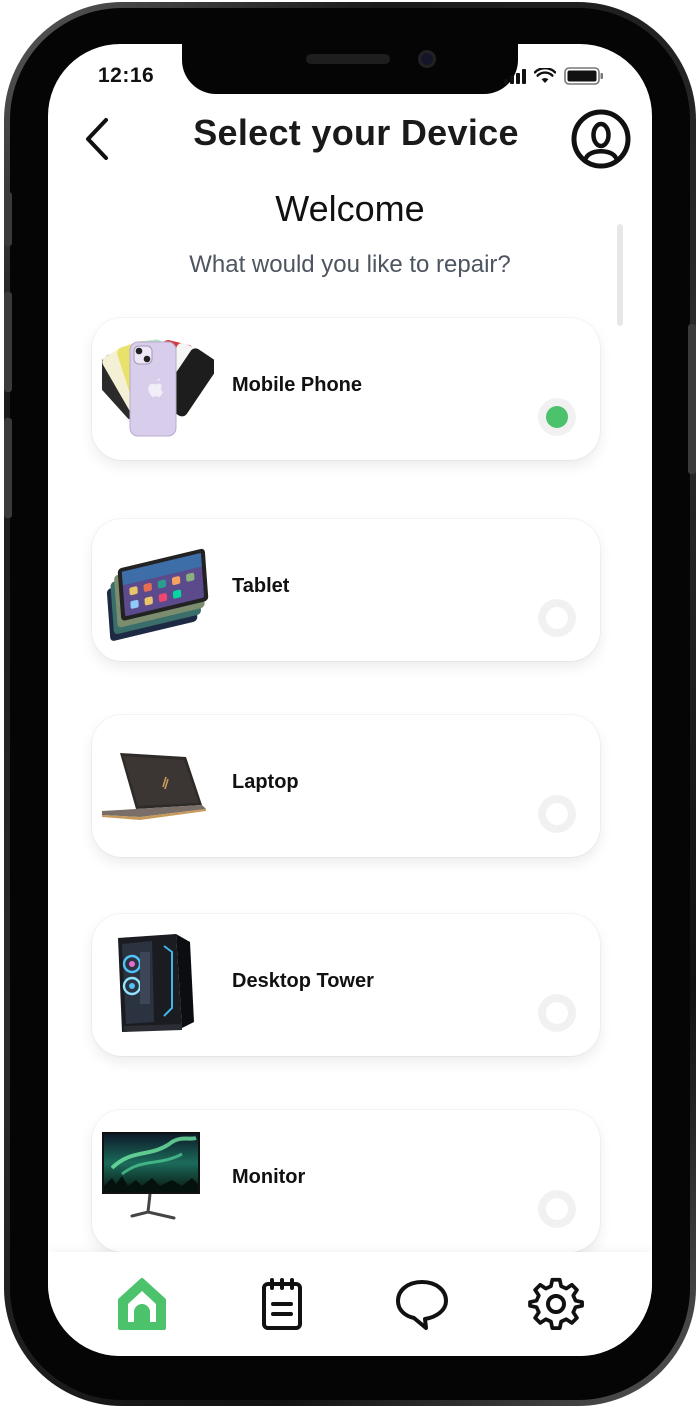 This screenshot has height=1410, width=700. What do you see at coordinates (350, 264) in the screenshot?
I see `welcome-subtitle: What would you like to repair?` at bounding box center [350, 264].